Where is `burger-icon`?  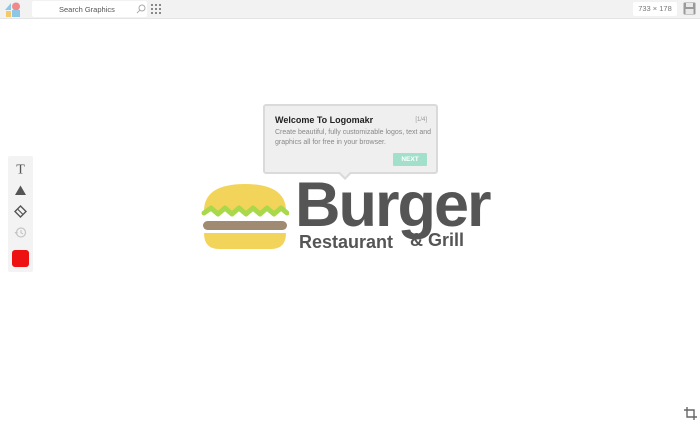 burger-icon is located at coordinates (245, 216).